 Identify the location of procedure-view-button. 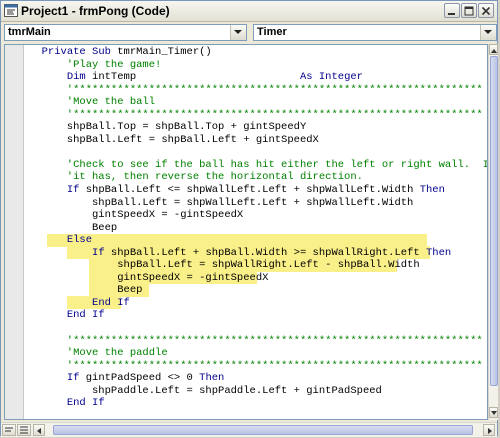
(9, 430).